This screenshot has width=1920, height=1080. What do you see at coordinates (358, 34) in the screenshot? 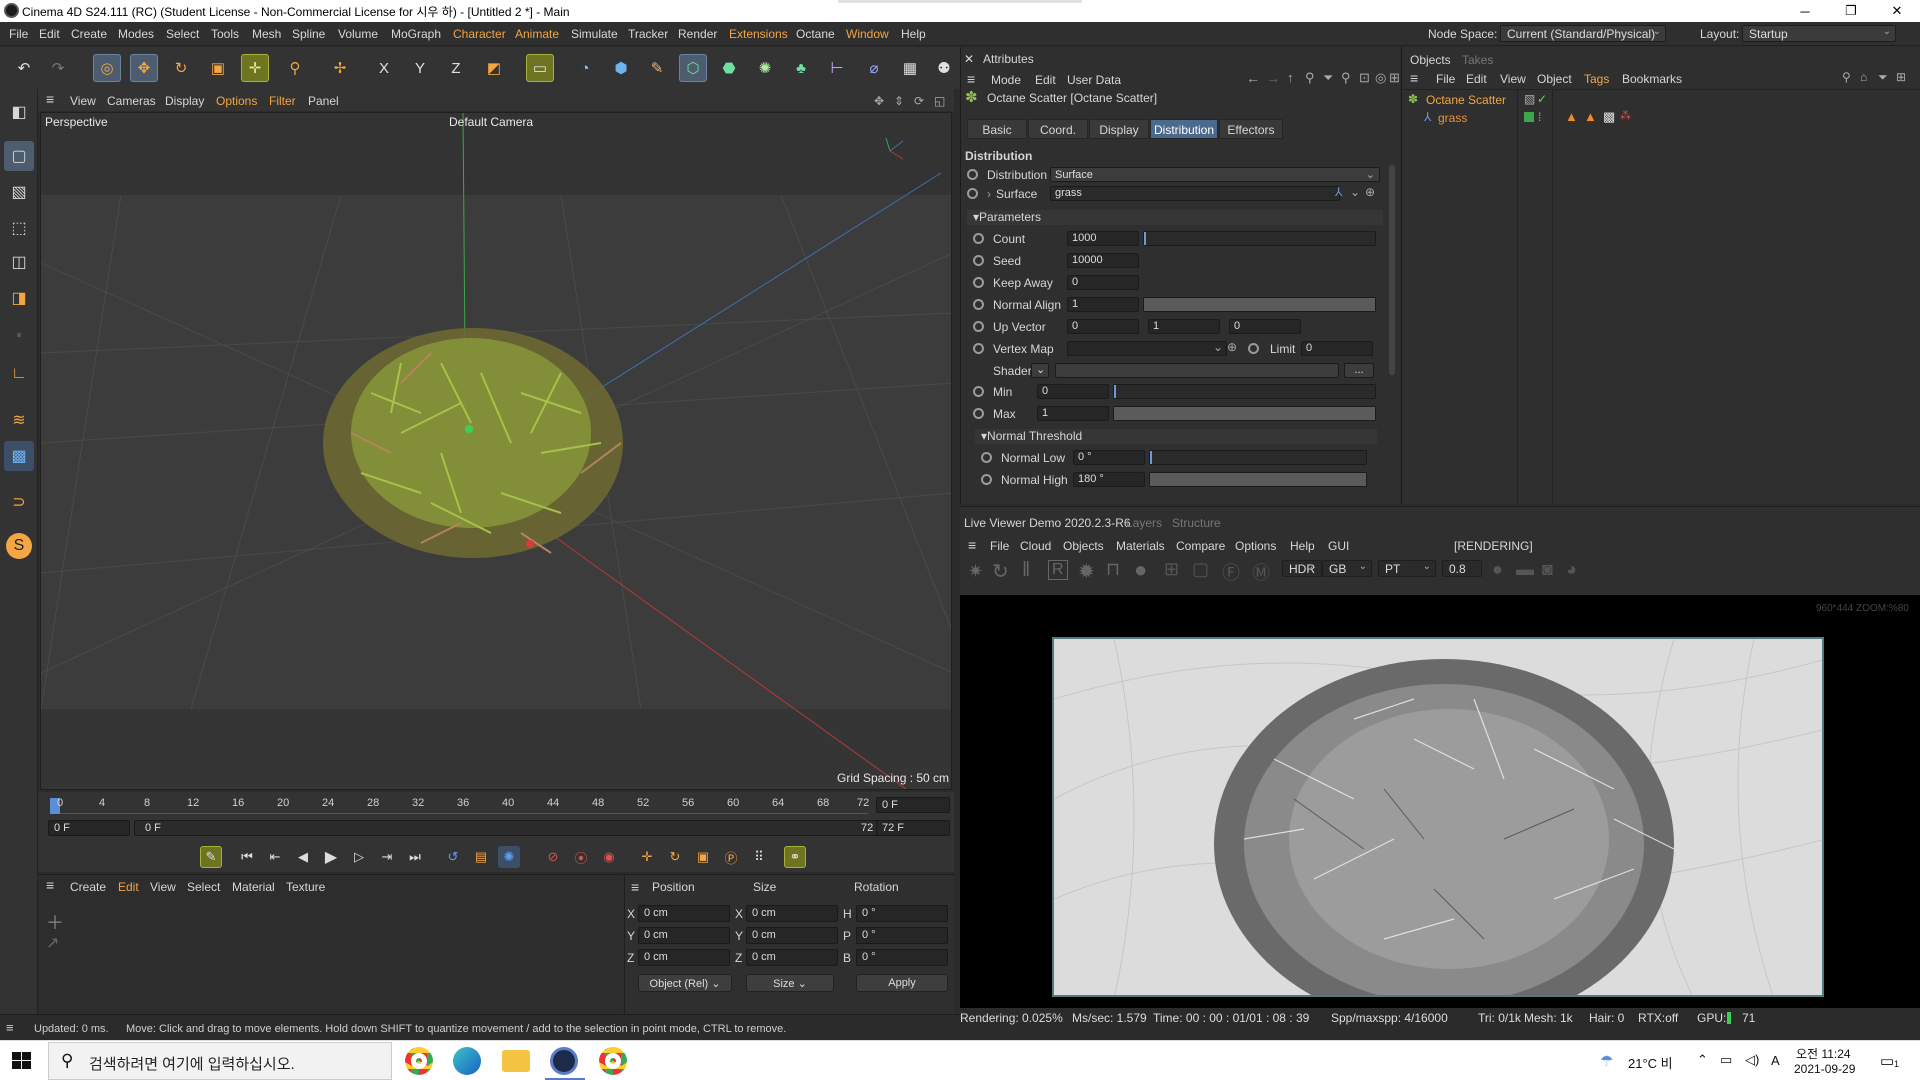
I see `menu-volume: Volume` at bounding box center [358, 34].